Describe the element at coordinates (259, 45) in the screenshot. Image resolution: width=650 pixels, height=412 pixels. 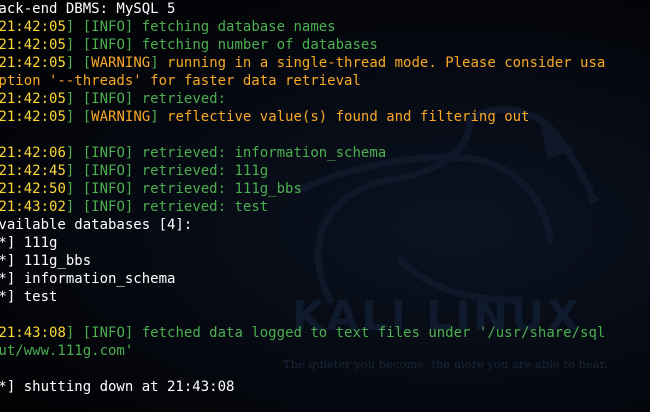
I see `log-message: fetching number of databases` at that location.